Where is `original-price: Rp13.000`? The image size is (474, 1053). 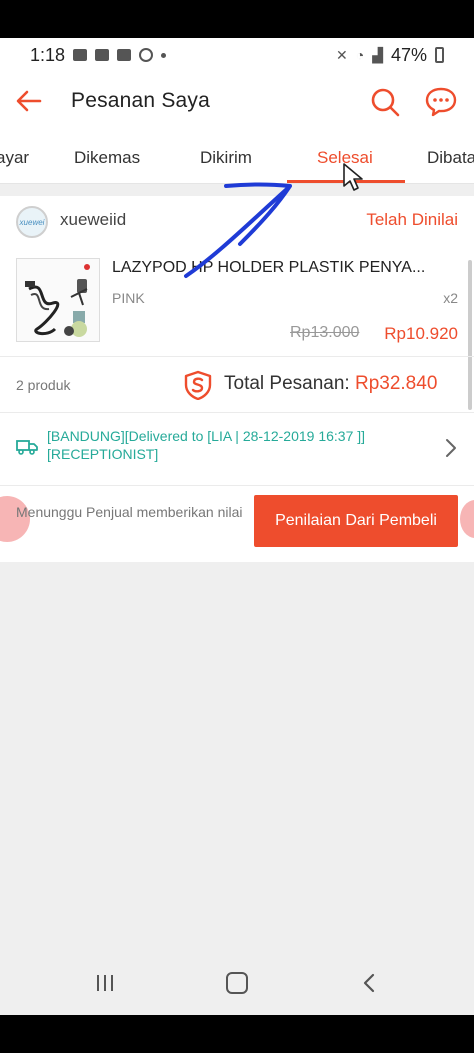
original-price: Rp13.000 is located at coordinates (325, 332).